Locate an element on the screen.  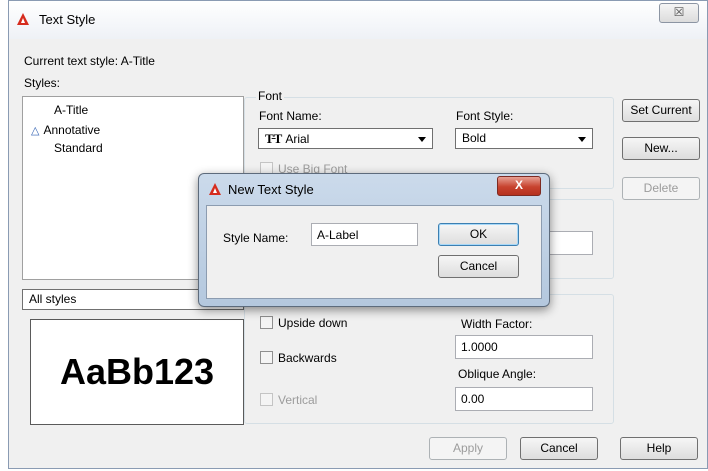
backwards-checkbox: Backwards is located at coordinates (298, 358).